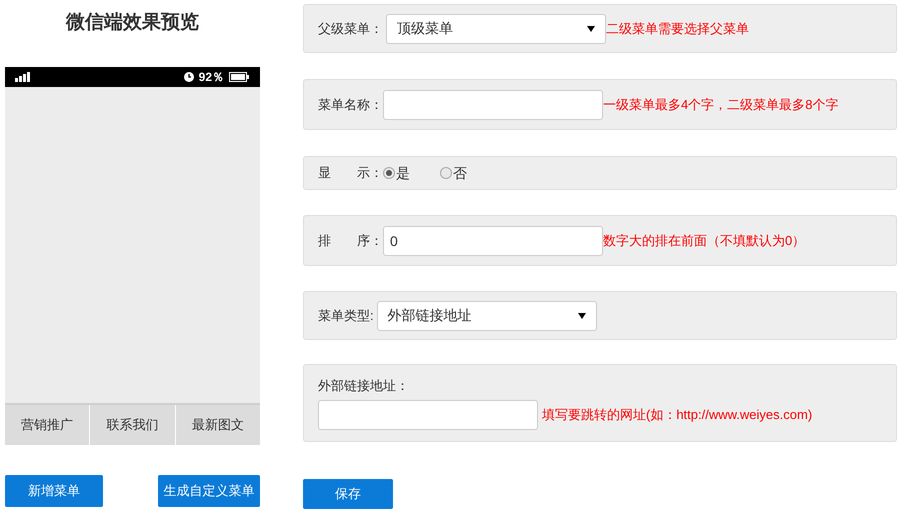 This screenshot has height=512, width=902. Describe the element at coordinates (493, 241) in the screenshot. I see `input-field: 0` at that location.